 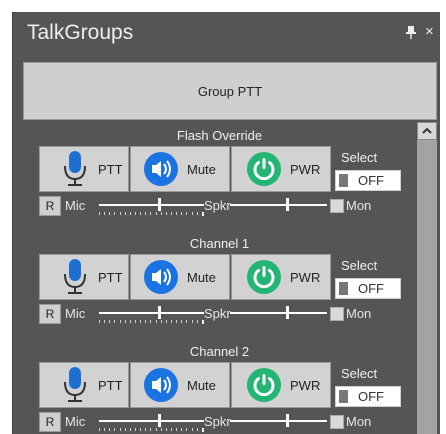 What do you see at coordinates (219, 243) in the screenshot?
I see `channel-name: Channel 1` at bounding box center [219, 243].